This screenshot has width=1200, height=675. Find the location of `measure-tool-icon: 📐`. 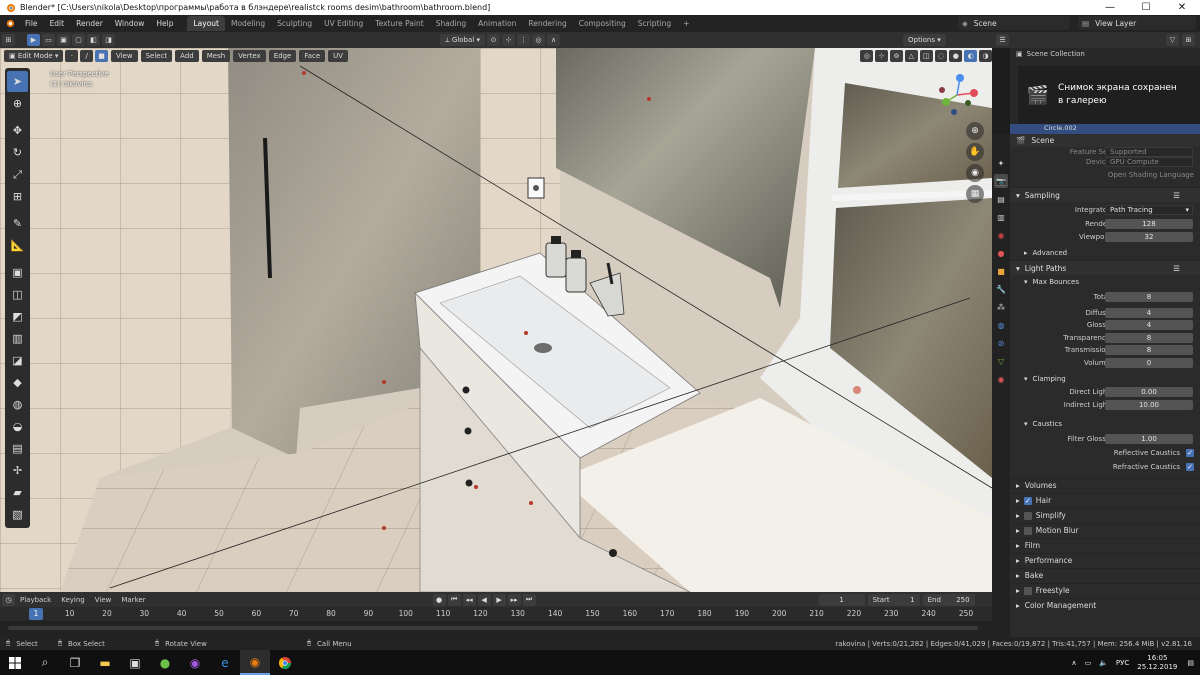

measure-tool-icon: 📐 is located at coordinates (17, 245).